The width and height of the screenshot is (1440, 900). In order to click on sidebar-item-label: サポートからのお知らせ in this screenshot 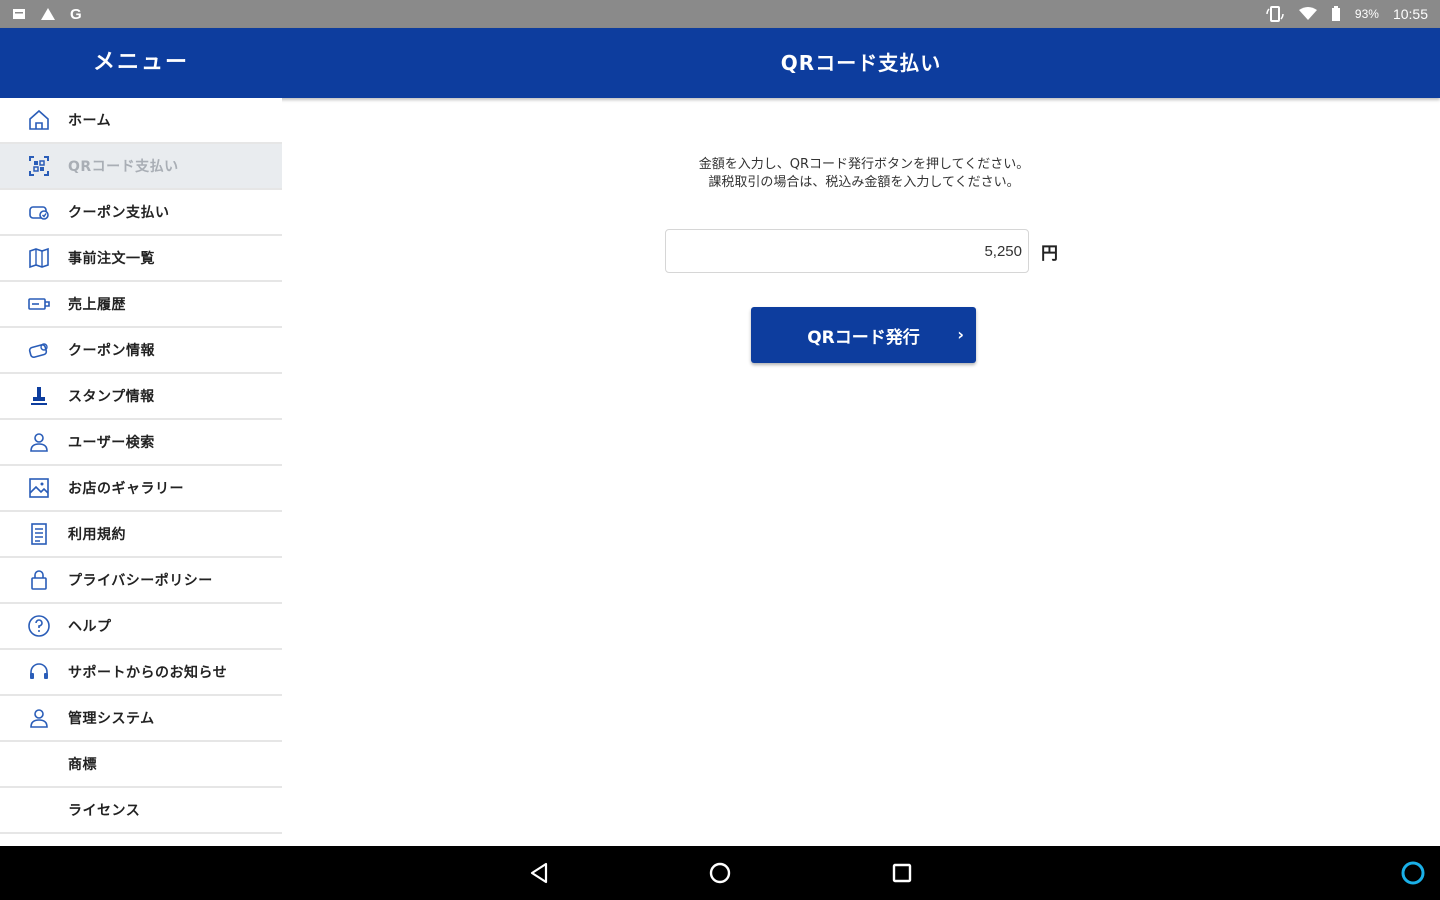, I will do `click(148, 673)`.